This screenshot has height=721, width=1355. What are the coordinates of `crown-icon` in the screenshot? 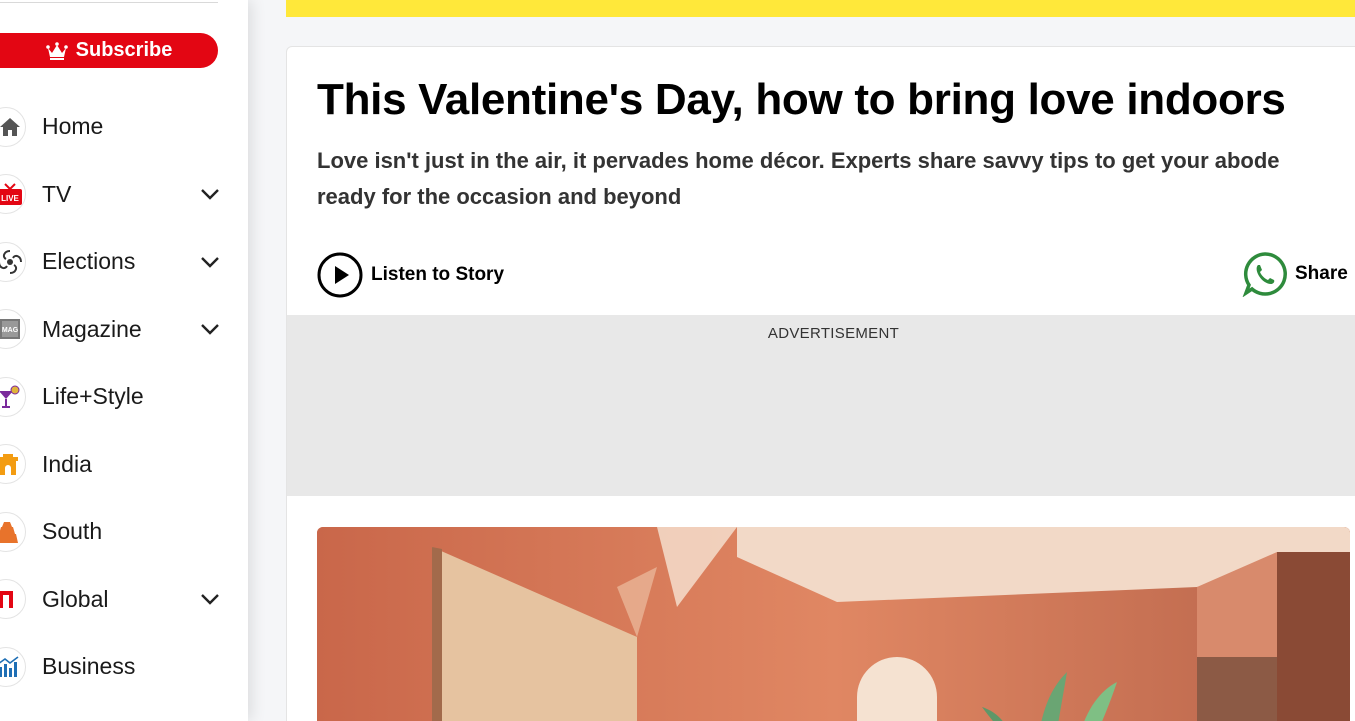 It's located at (56, 50).